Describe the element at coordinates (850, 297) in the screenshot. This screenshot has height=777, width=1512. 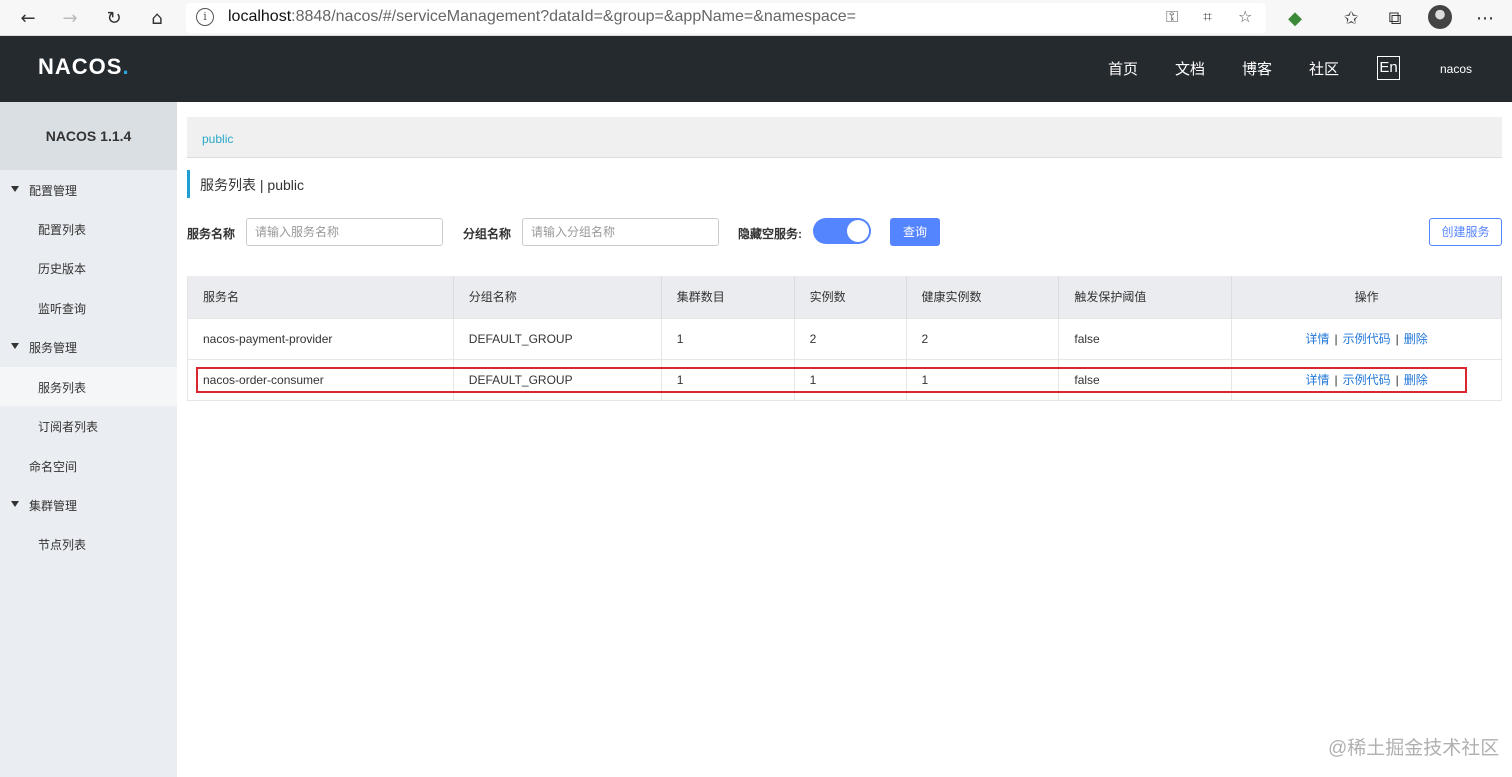
I see `col-instance-count: 实例数` at that location.